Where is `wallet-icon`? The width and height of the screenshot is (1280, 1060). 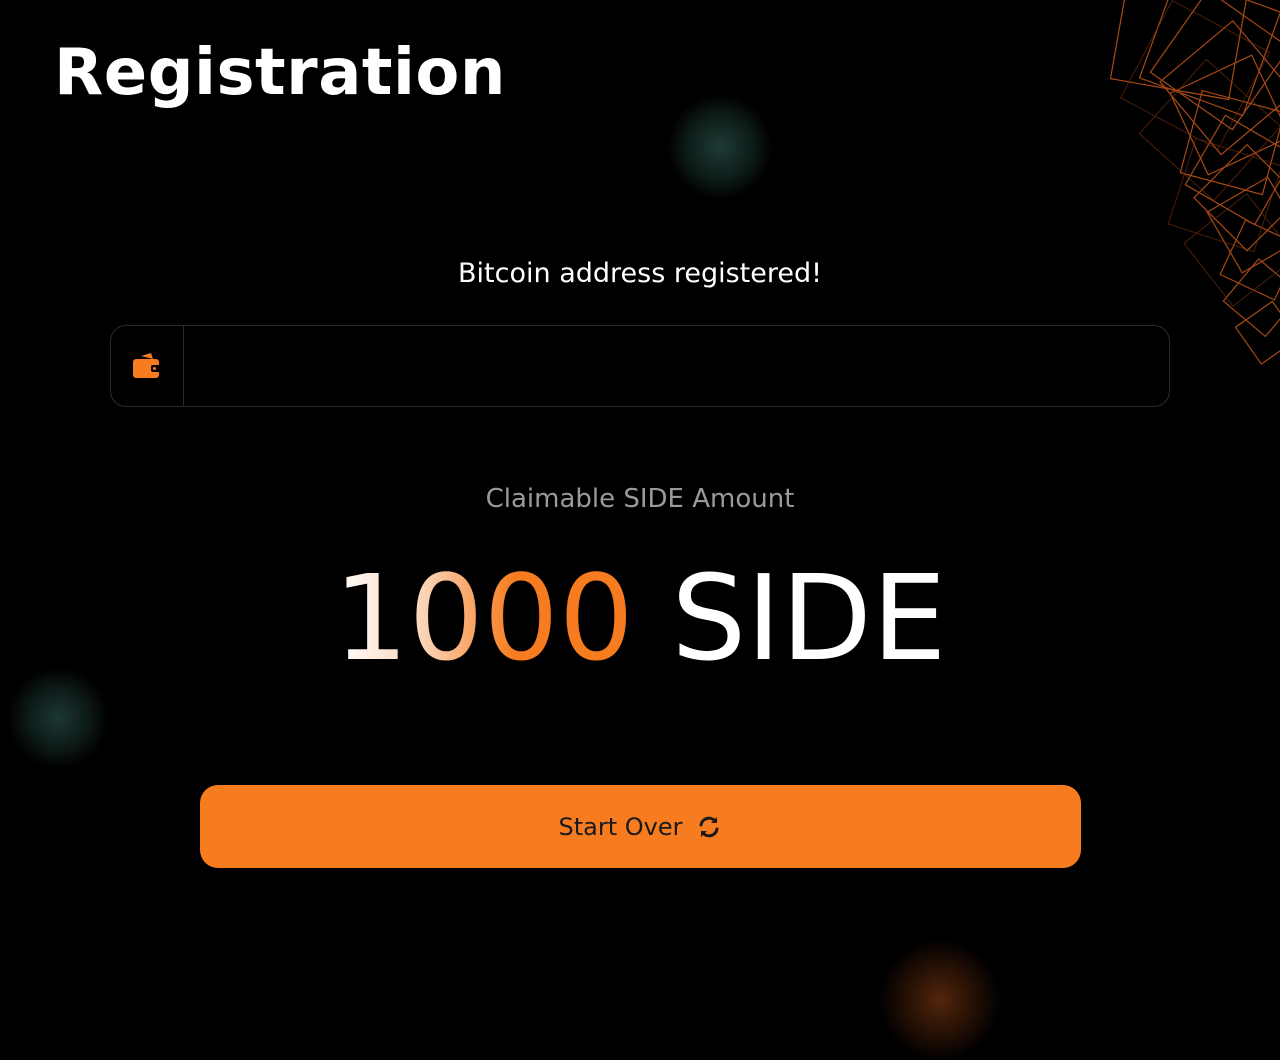 wallet-icon is located at coordinates (147, 365).